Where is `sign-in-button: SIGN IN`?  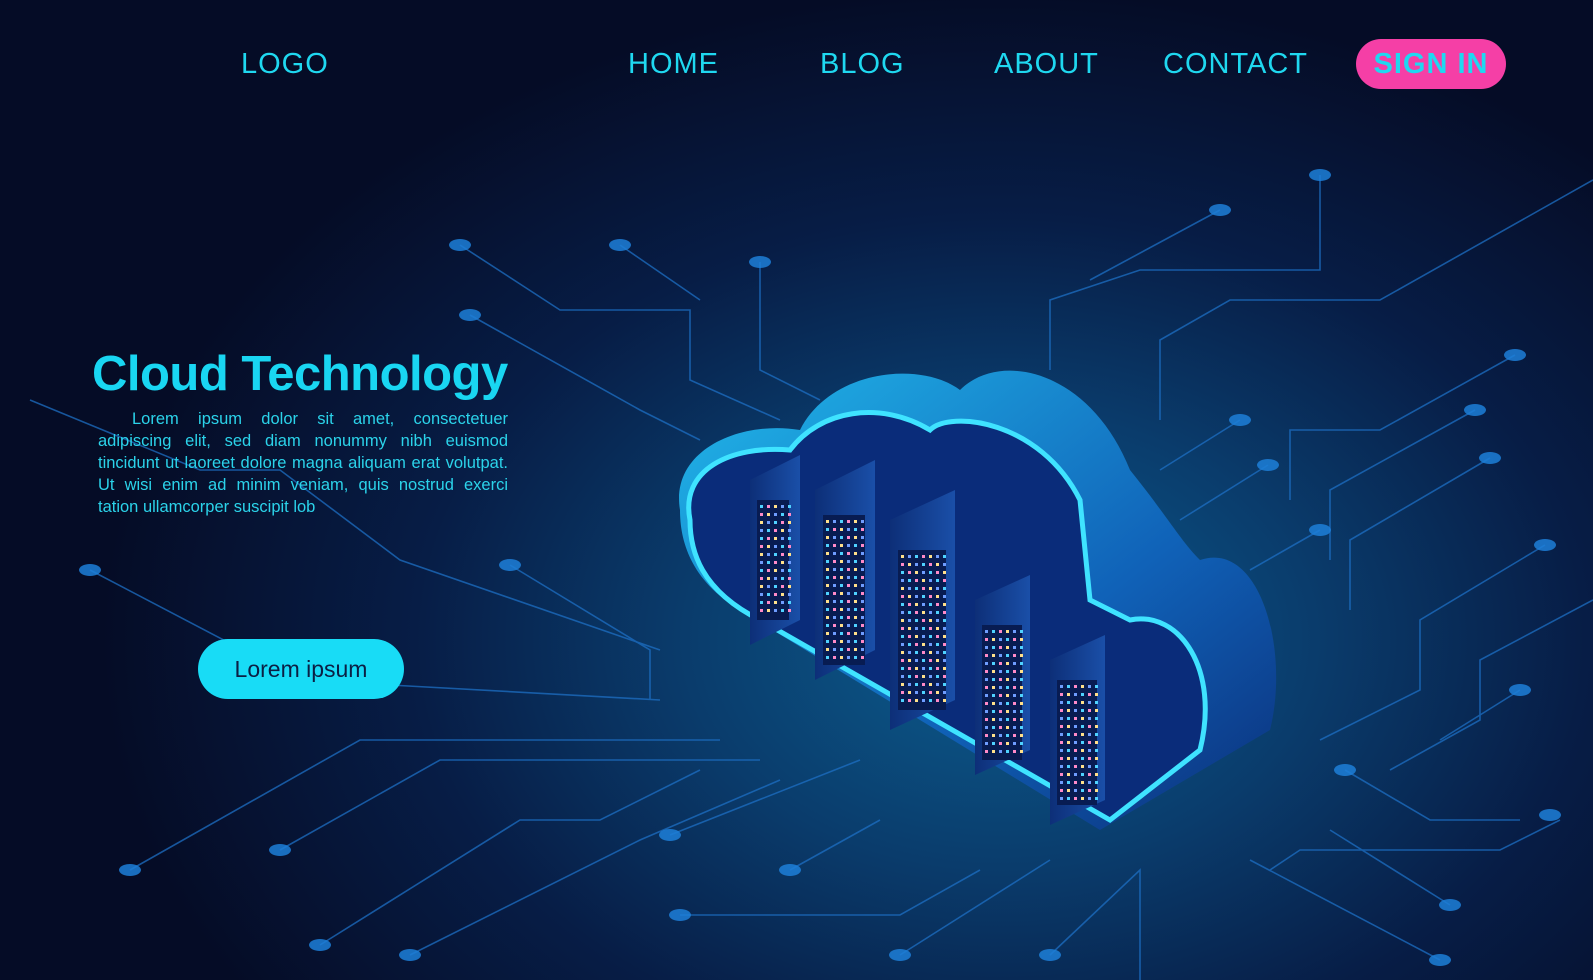
sign-in-button: SIGN IN is located at coordinates (1431, 64).